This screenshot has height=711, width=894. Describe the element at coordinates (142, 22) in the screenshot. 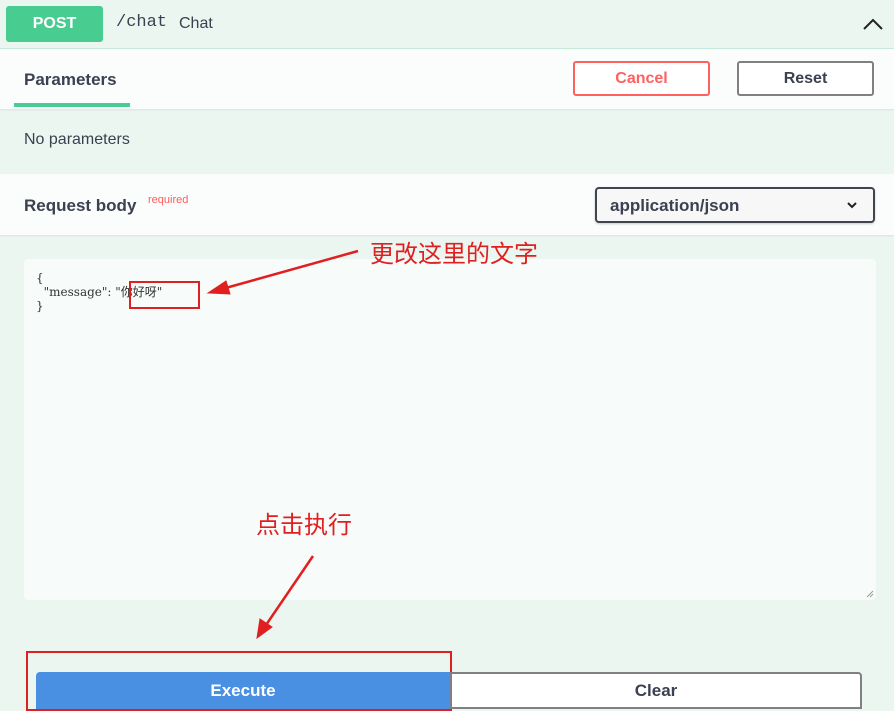

I see `operation-path: /chat` at that location.